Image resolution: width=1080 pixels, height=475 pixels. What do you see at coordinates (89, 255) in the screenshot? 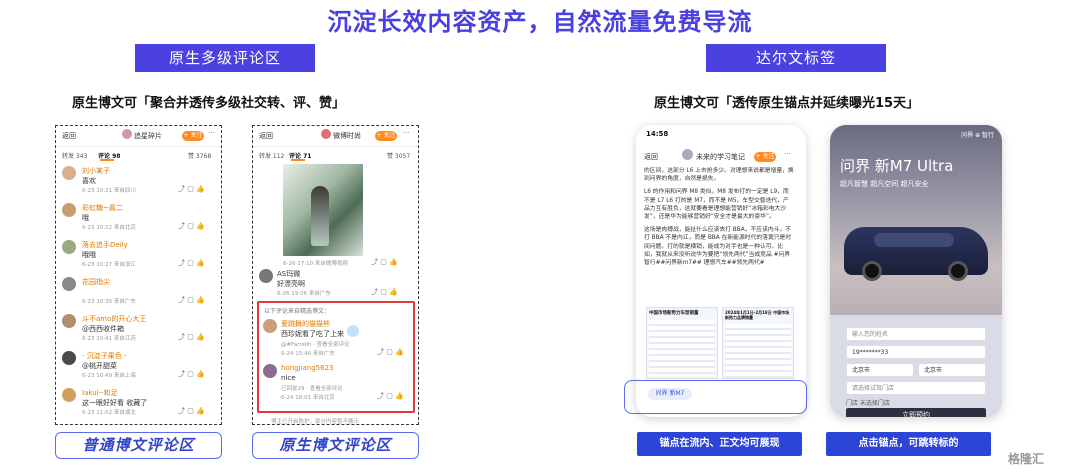
I see `comment-text: 哦哦` at bounding box center [89, 255].